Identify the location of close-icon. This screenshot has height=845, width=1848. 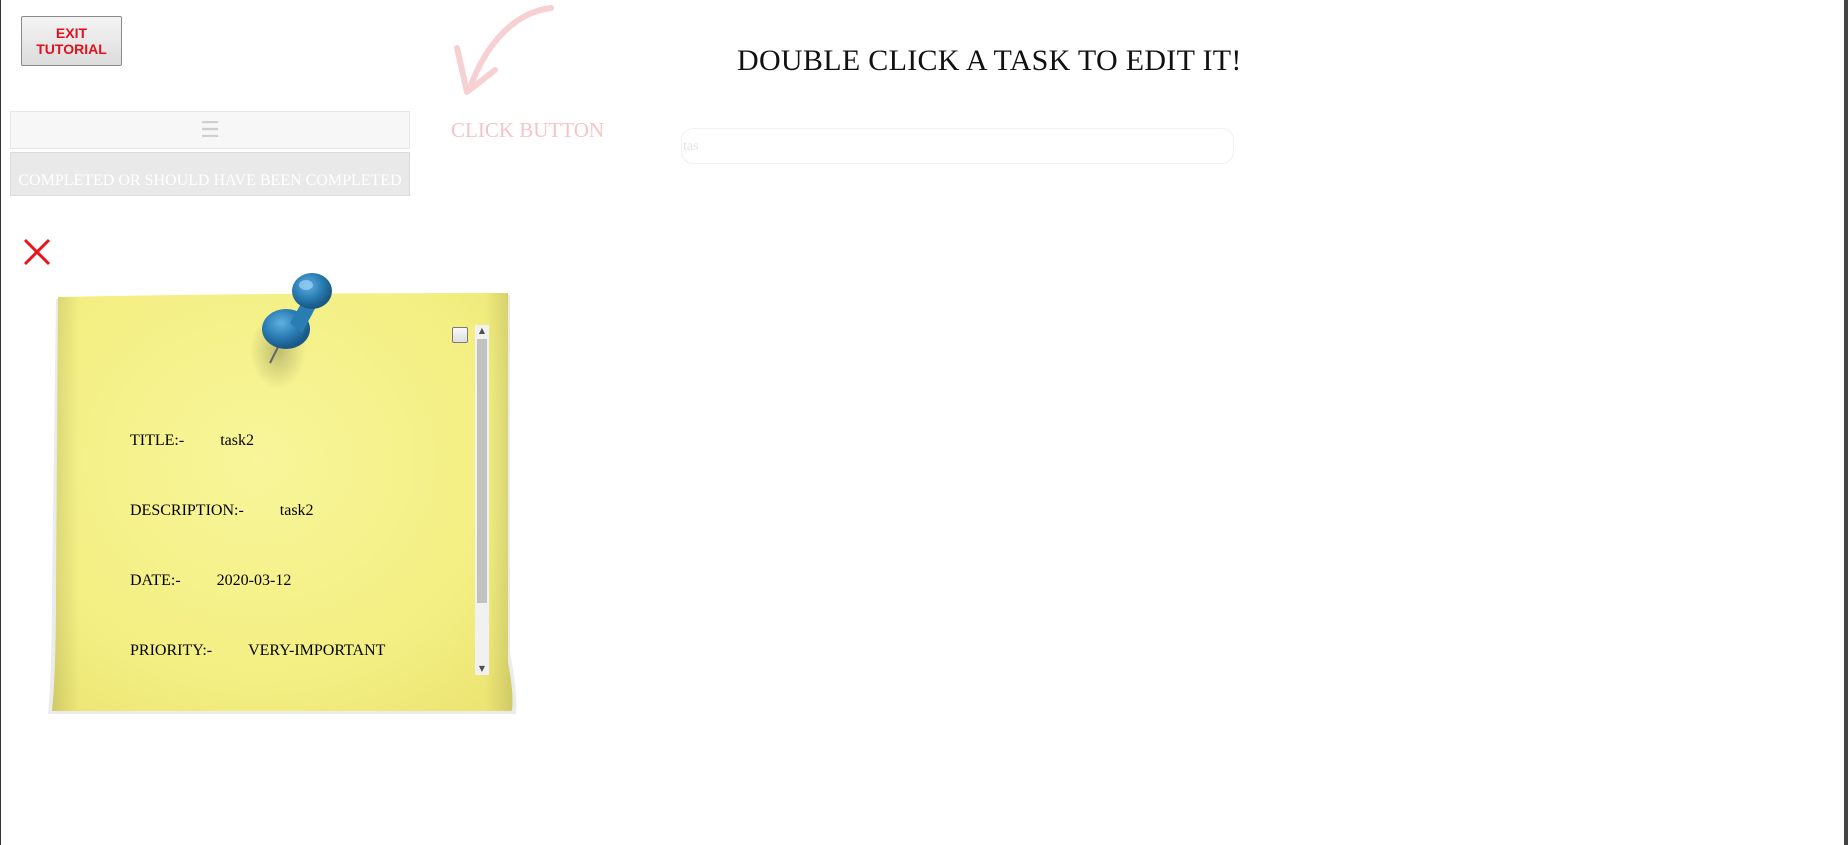
(37, 252).